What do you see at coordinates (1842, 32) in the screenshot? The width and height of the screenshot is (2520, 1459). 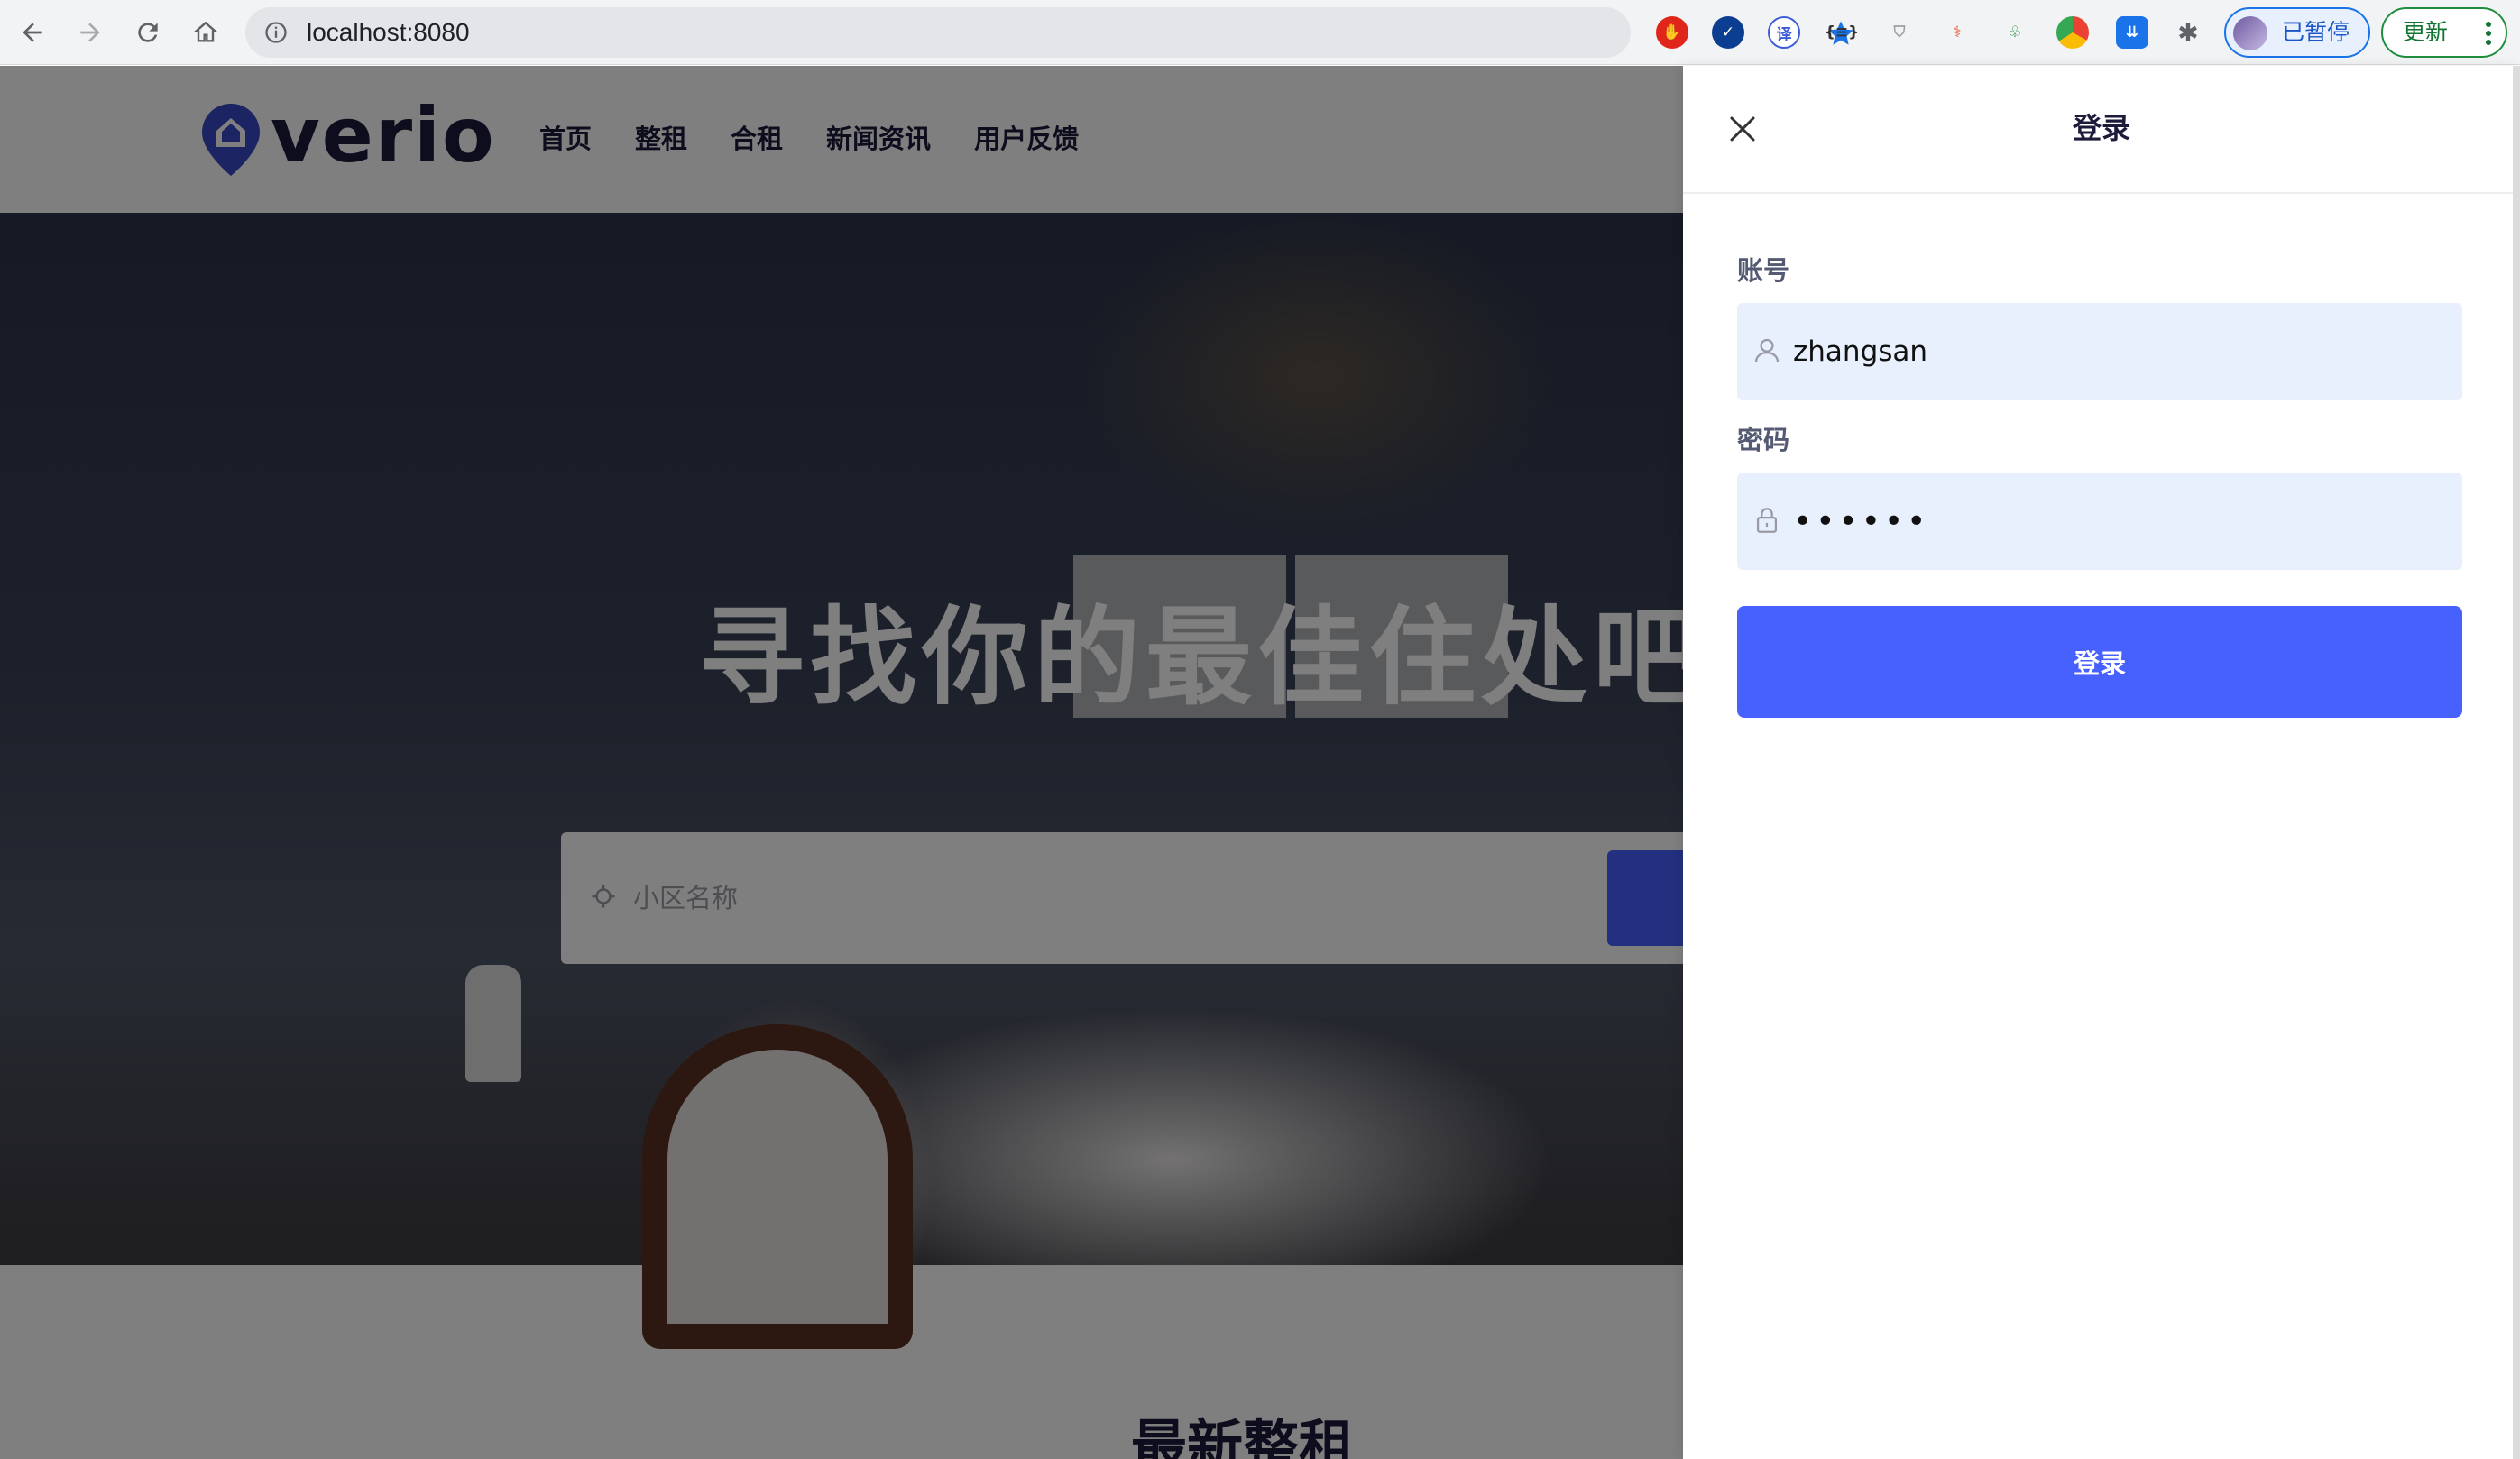 I see `json-icon: {≡}` at bounding box center [1842, 32].